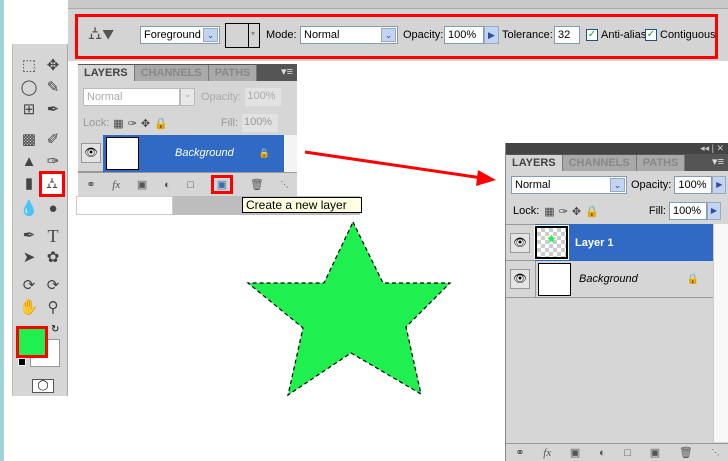 The width and height of the screenshot is (728, 461). Describe the element at coordinates (599, 163) in the screenshot. I see `tab-channels: CHANNELS` at that location.